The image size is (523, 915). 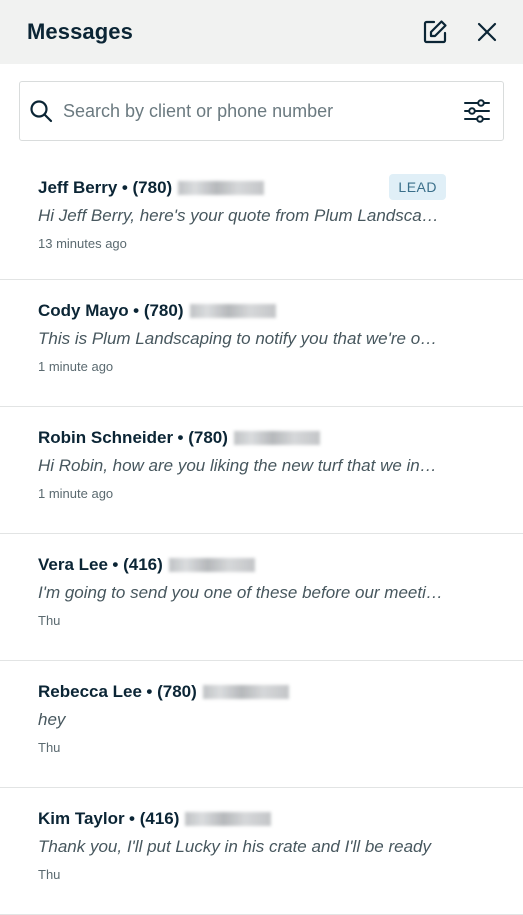 What do you see at coordinates (80, 31) in the screenshot?
I see `page-title: Messages` at bounding box center [80, 31].